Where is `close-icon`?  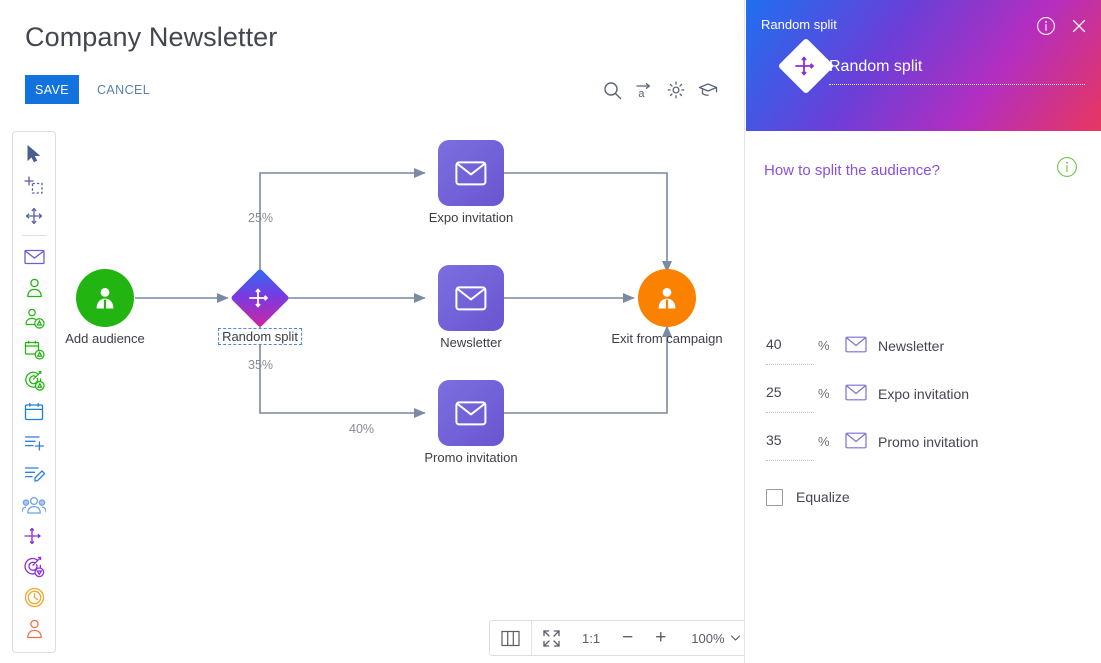 close-icon is located at coordinates (1079, 26).